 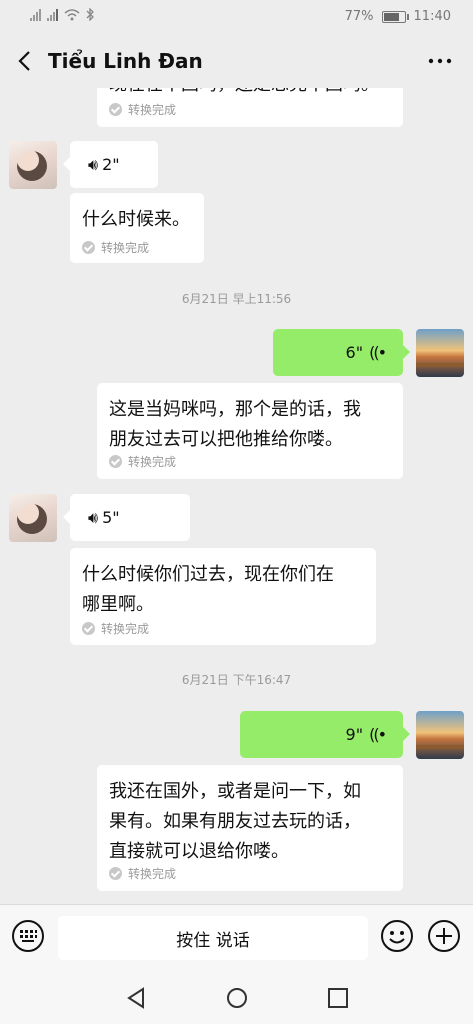 I want to click on chat-title: Tiểu Linh Đan, so click(x=125, y=61).